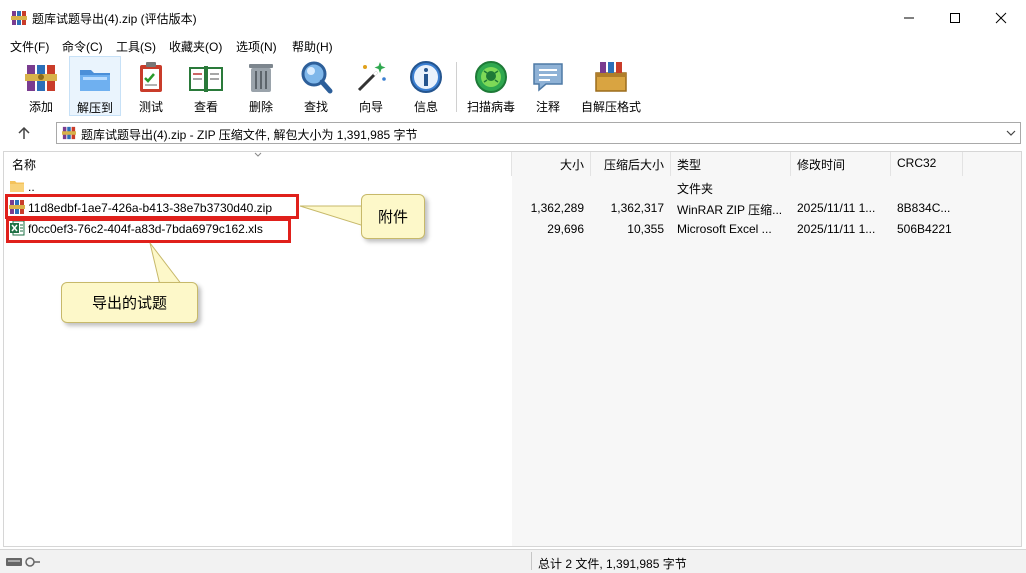 The height and width of the screenshot is (573, 1026). What do you see at coordinates (513, 561) in the screenshot?
I see `status-bar: 总计 2 文件, 1,391,985 字节` at bounding box center [513, 561].